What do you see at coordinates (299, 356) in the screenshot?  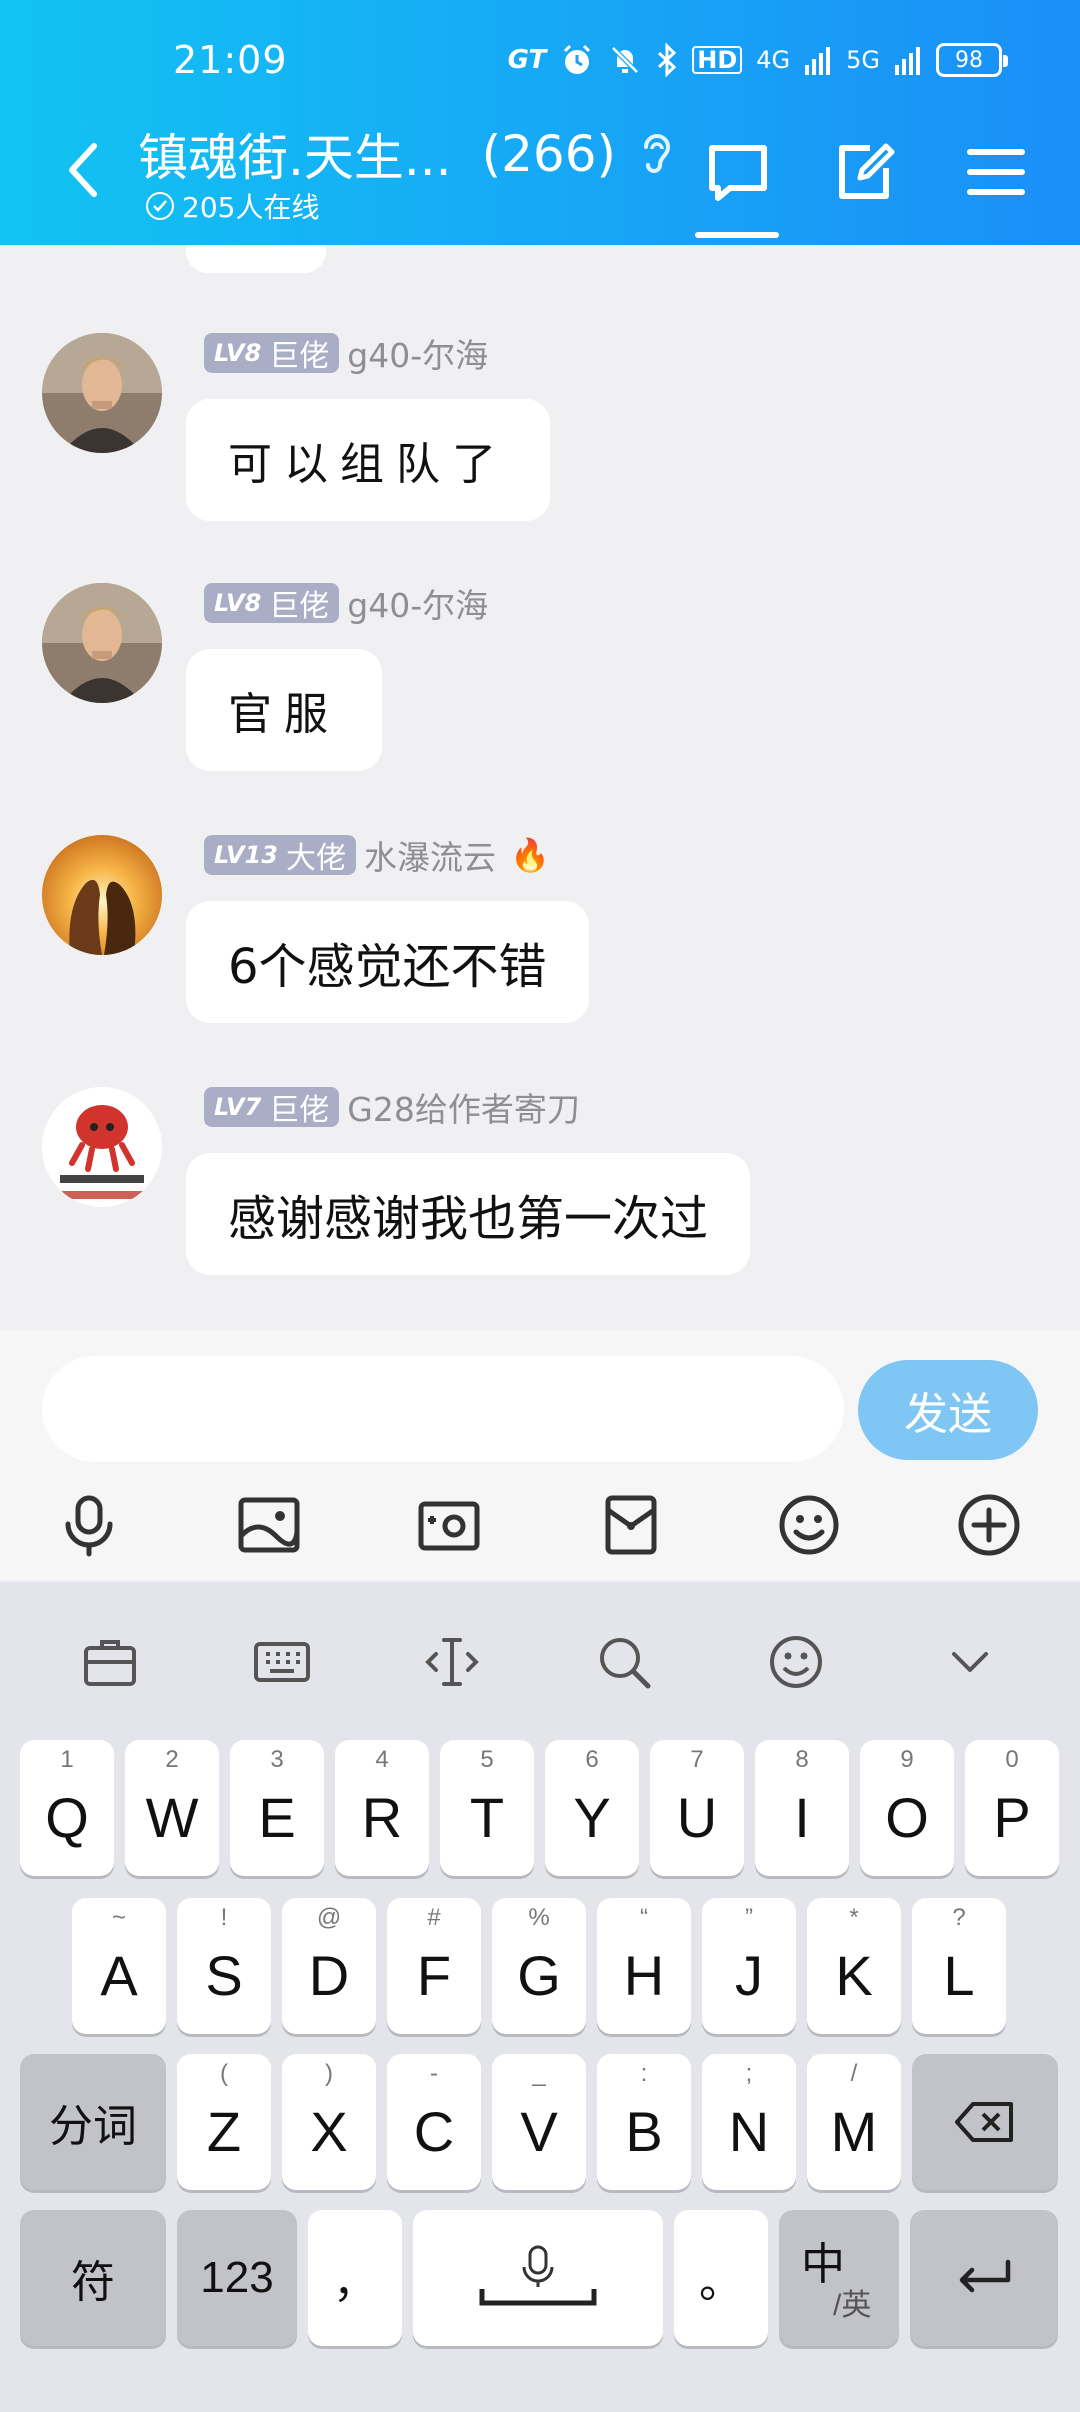 I see `rank-label: 巨佬` at bounding box center [299, 356].